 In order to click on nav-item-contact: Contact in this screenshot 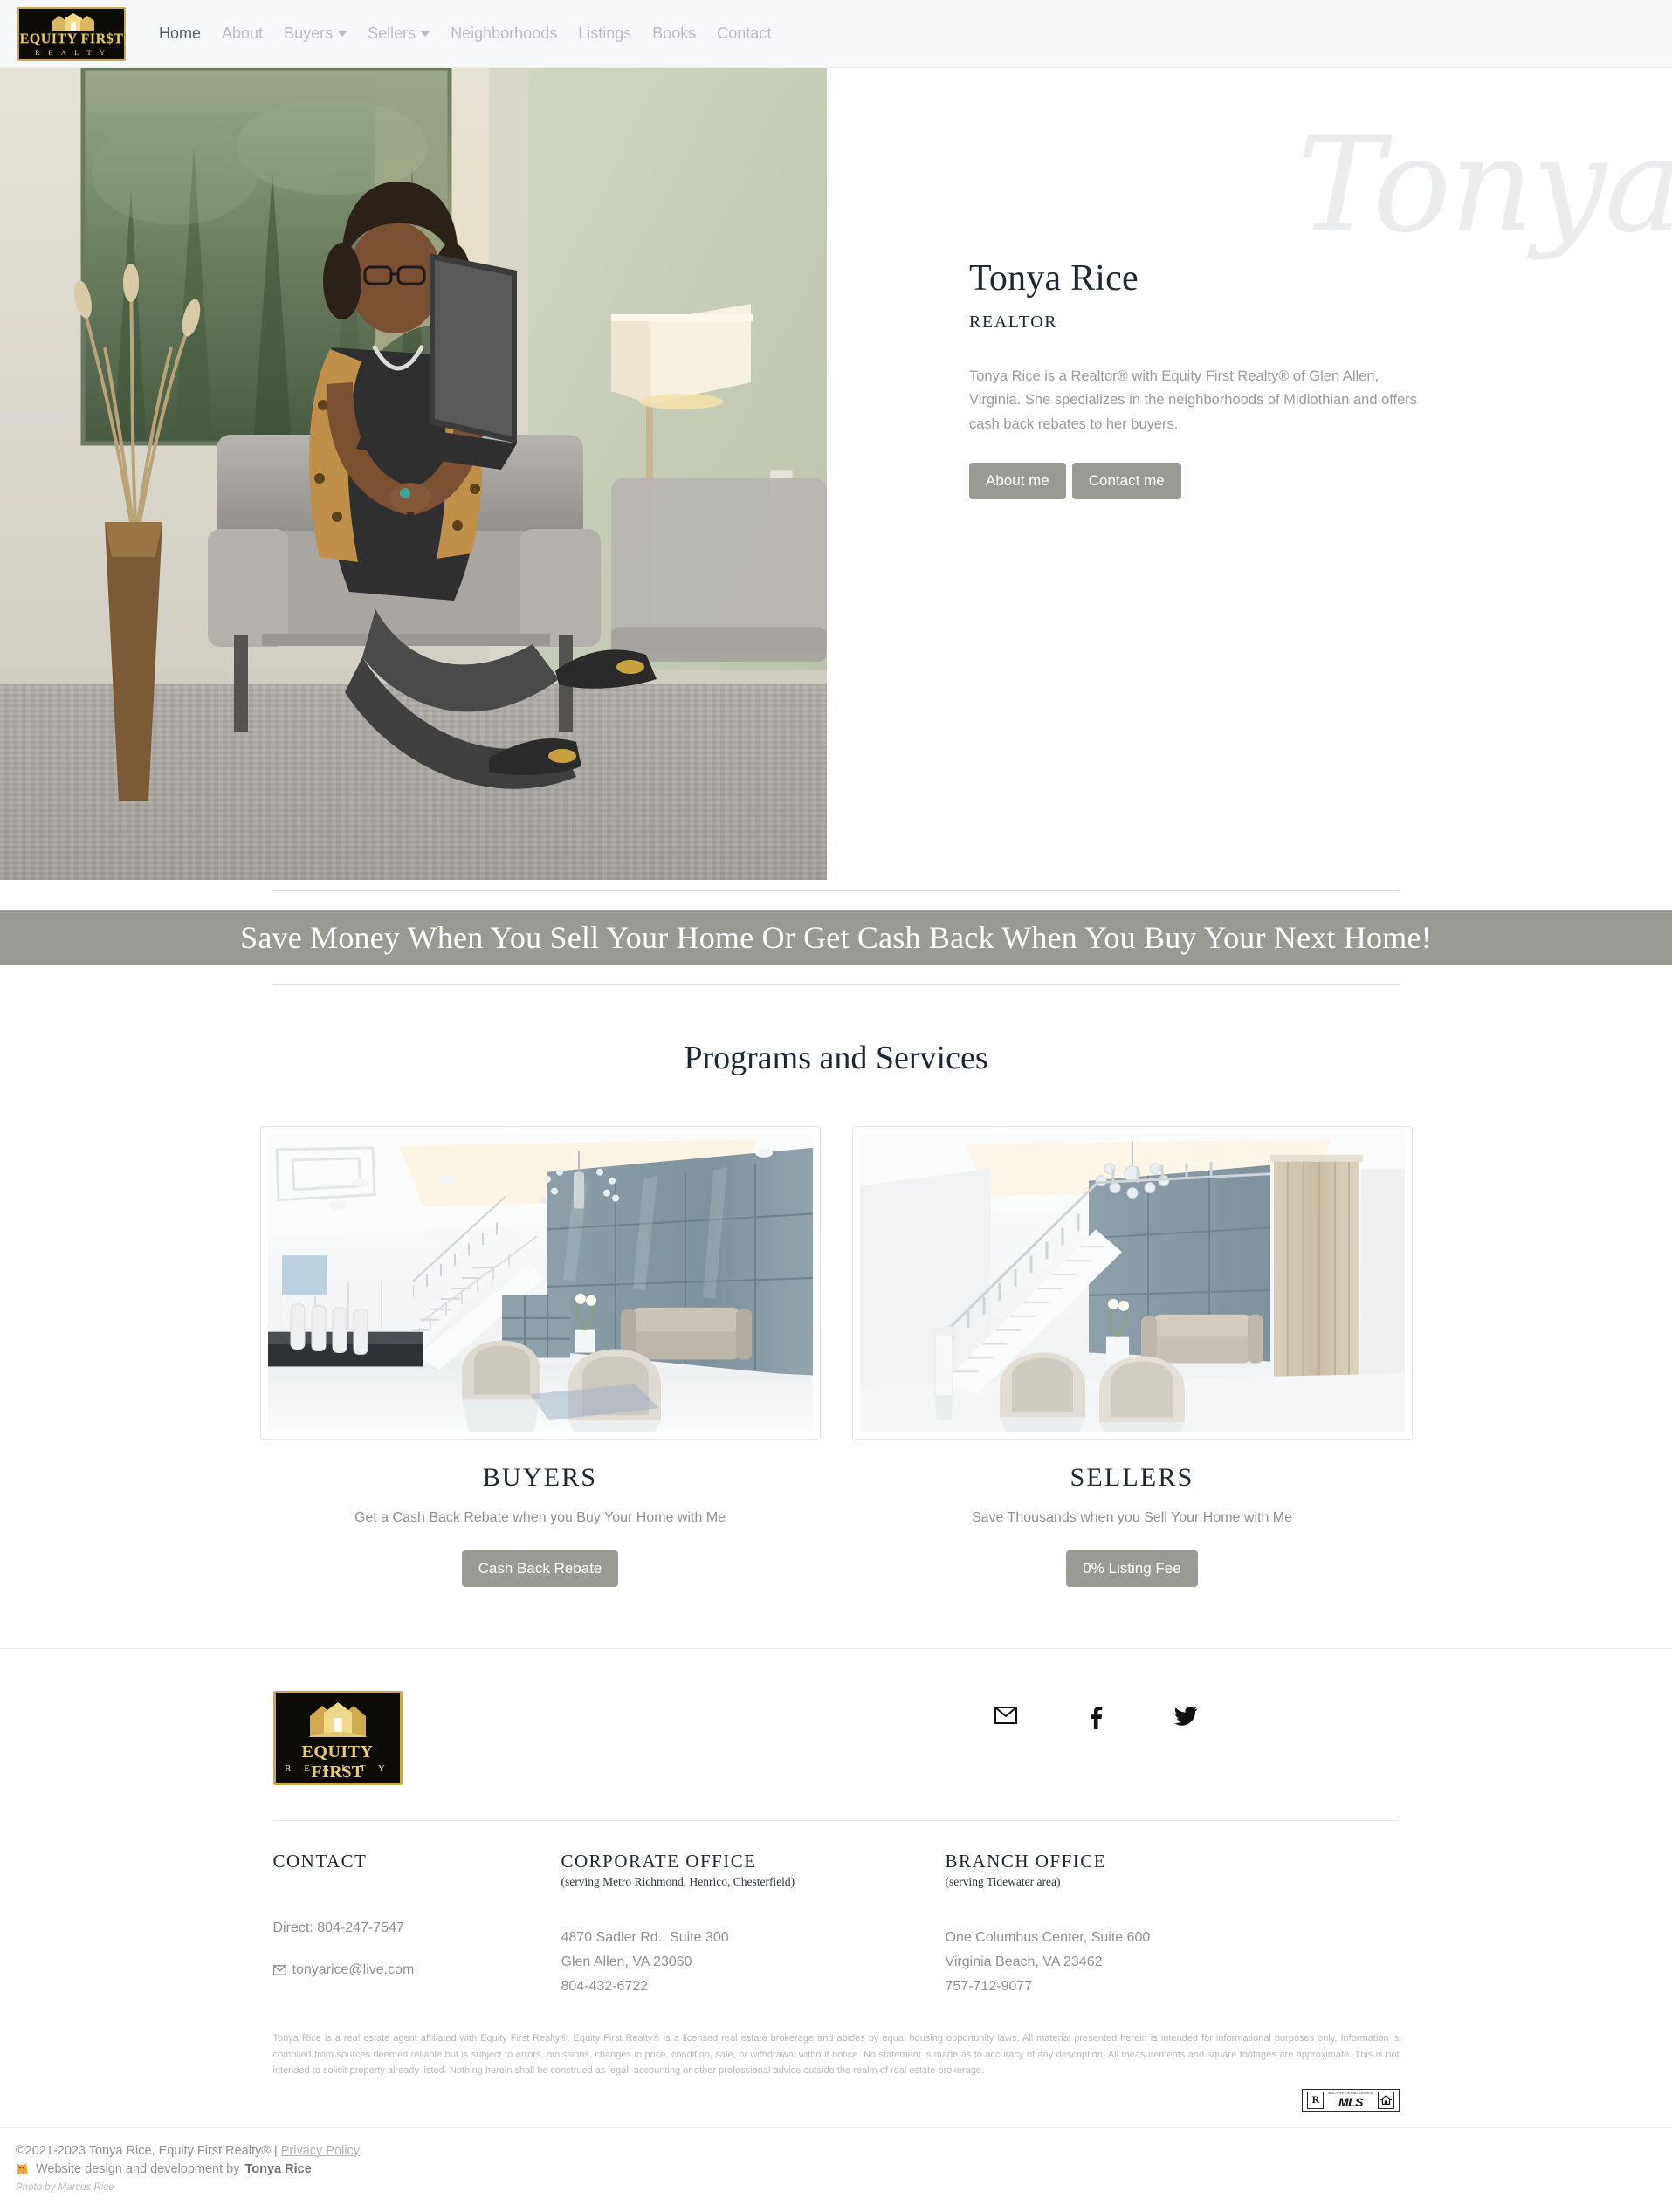, I will do `click(743, 33)`.